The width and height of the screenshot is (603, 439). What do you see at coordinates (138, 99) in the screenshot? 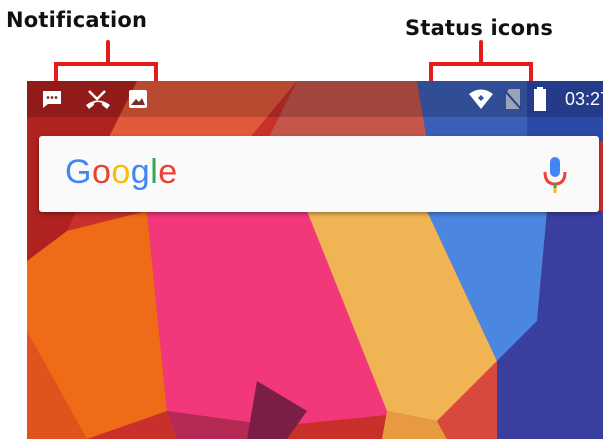
I see `image-icon` at bounding box center [138, 99].